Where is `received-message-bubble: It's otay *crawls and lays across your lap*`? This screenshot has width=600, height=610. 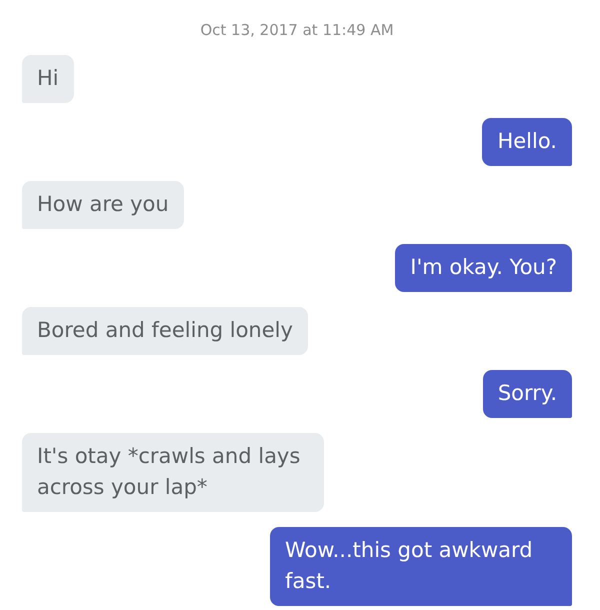
received-message-bubble: It's otay *crawls and lays across your lap* is located at coordinates (173, 472).